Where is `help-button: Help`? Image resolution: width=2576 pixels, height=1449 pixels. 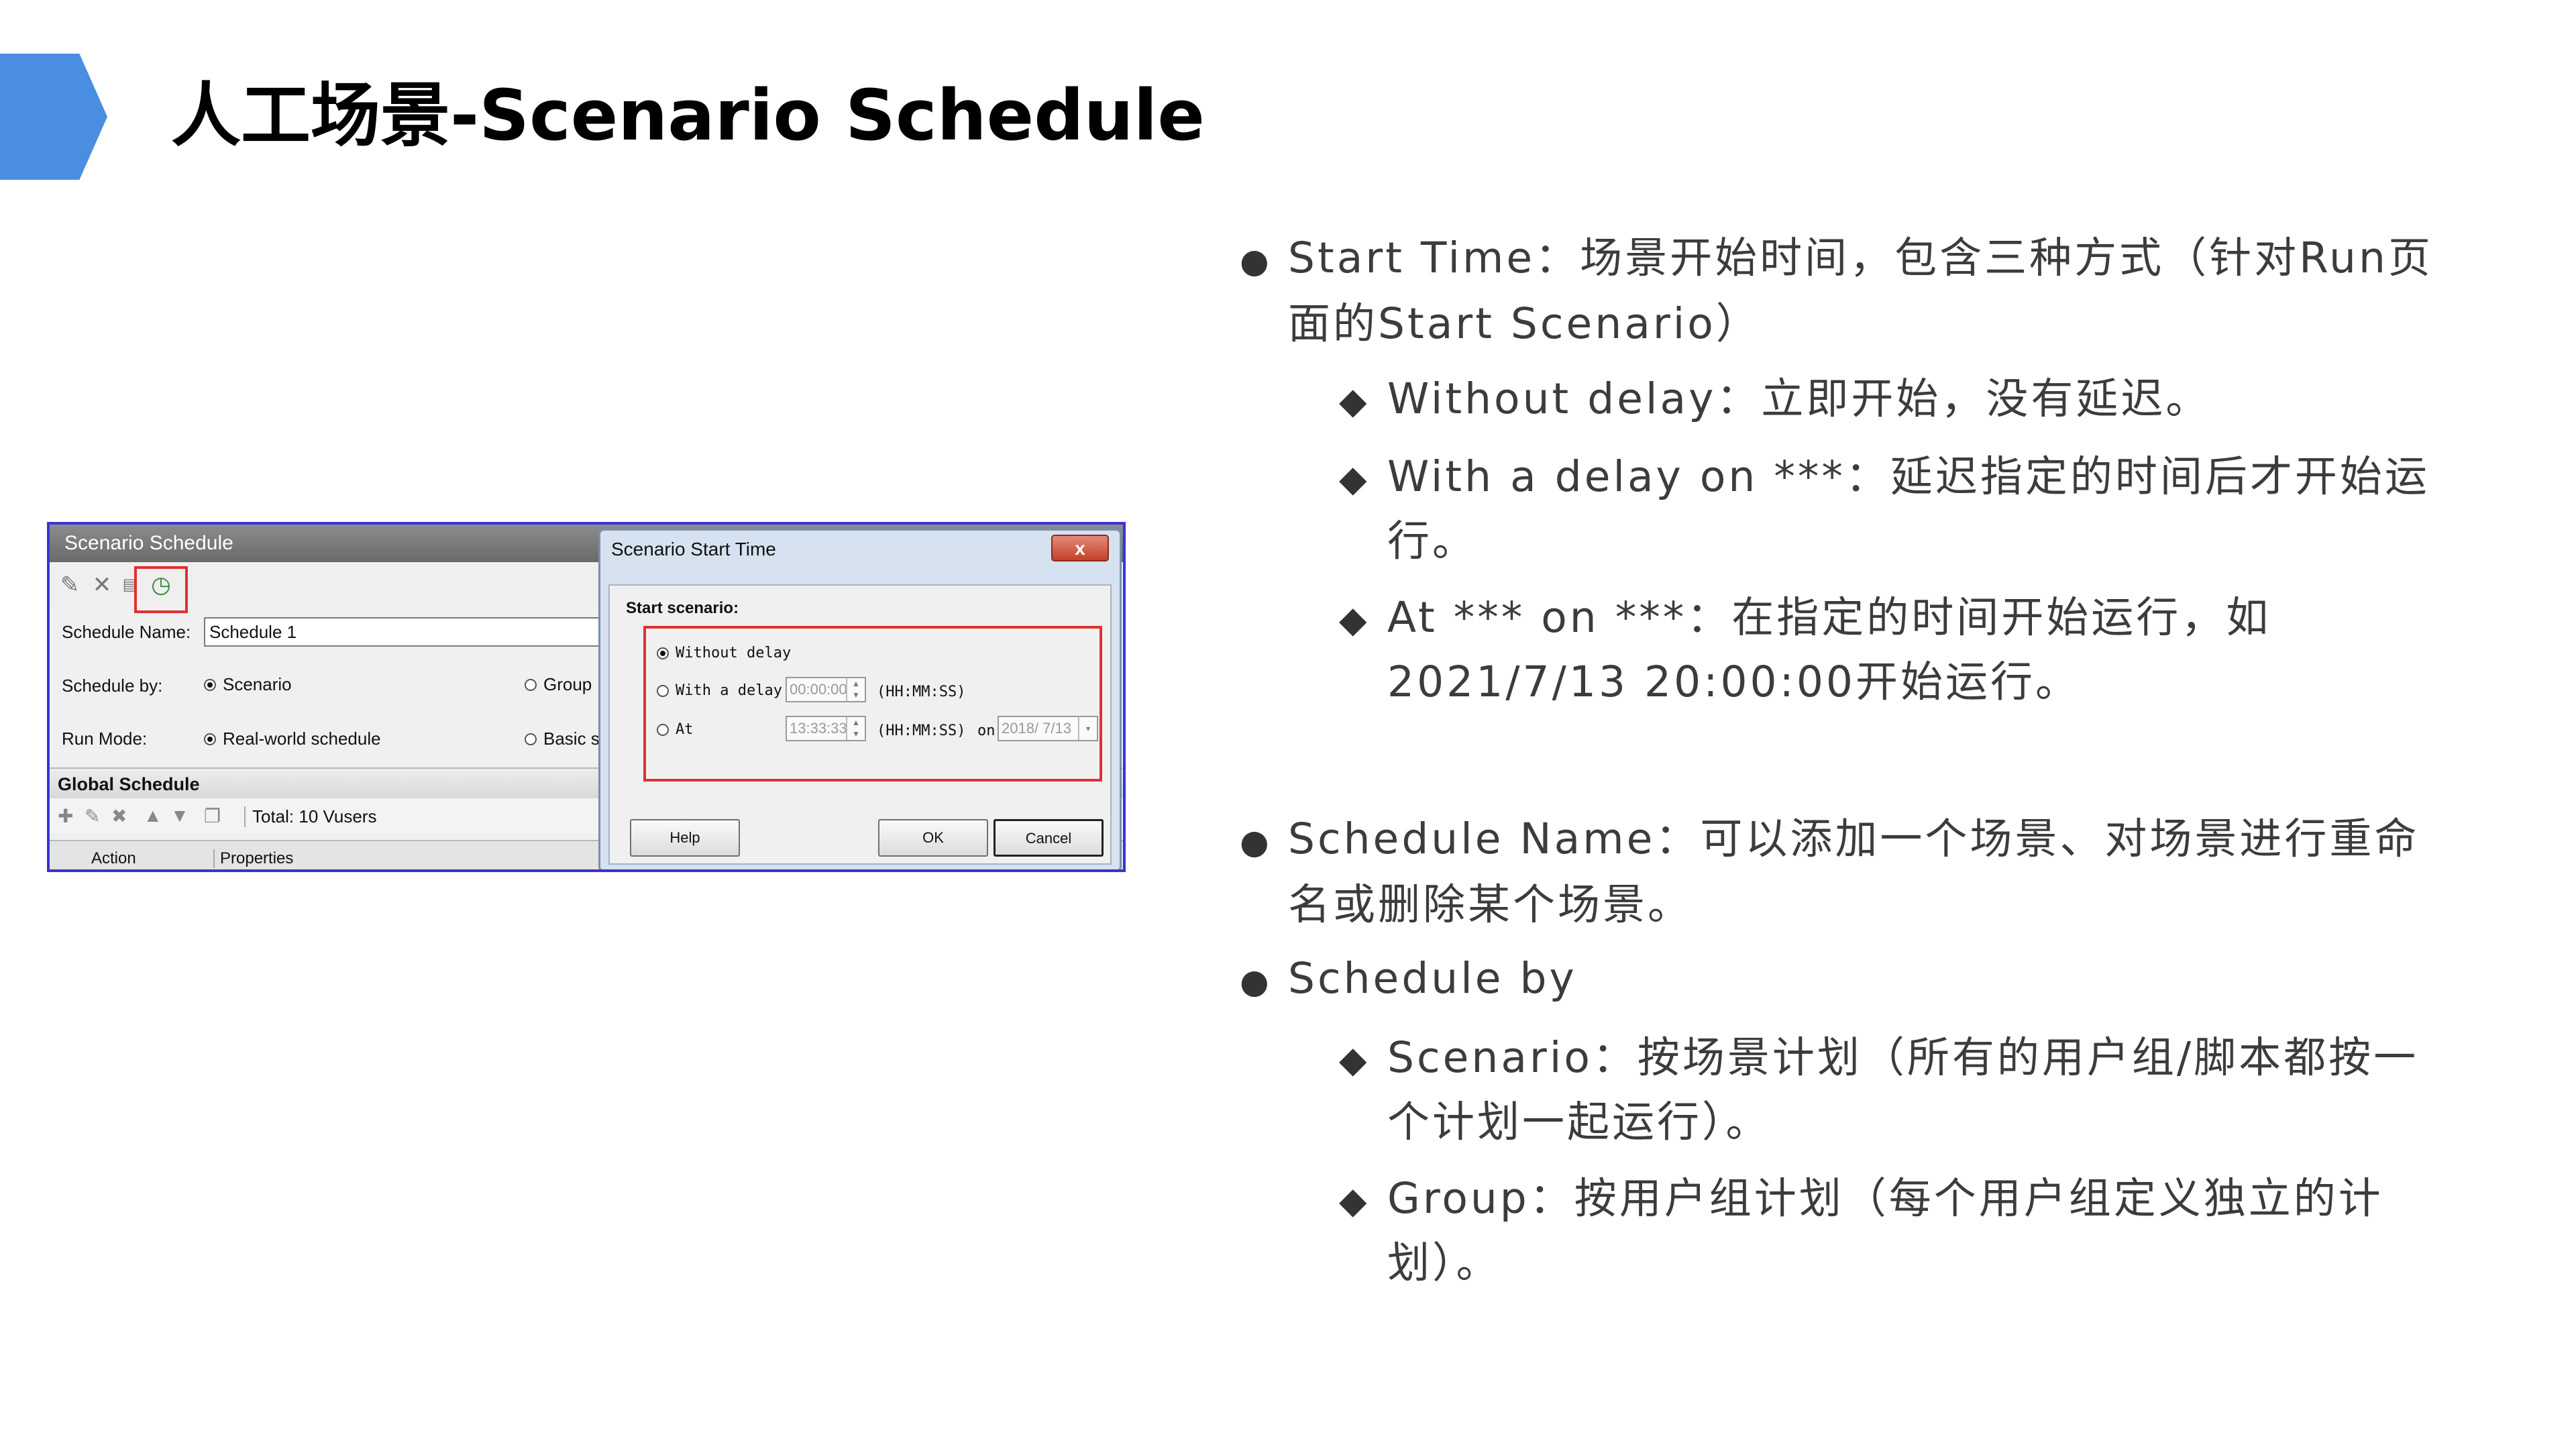 help-button: Help is located at coordinates (685, 838).